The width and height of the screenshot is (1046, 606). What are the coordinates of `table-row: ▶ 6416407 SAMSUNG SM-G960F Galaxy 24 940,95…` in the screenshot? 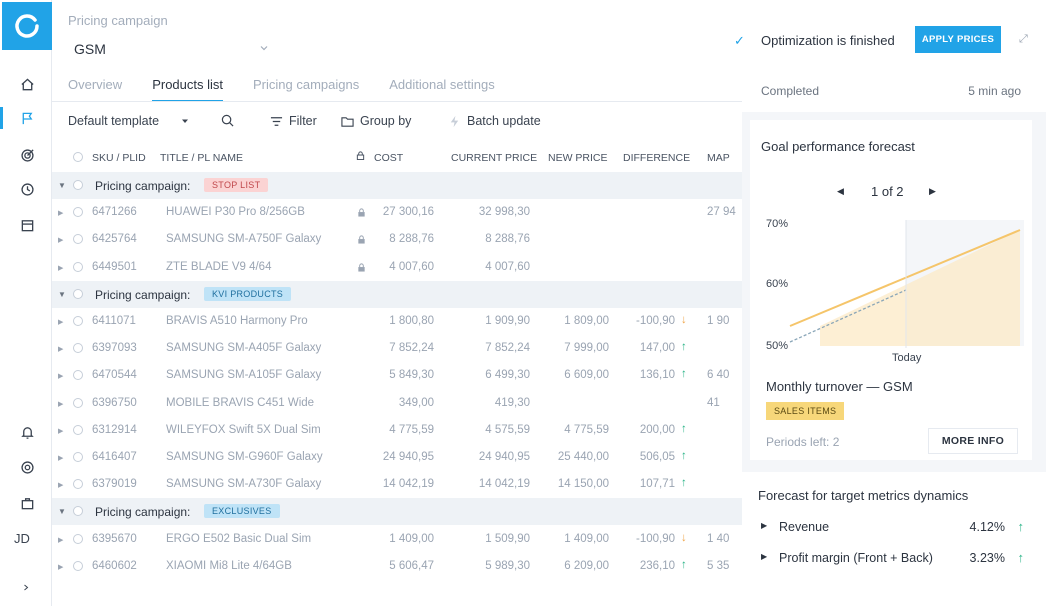 It's located at (397, 457).